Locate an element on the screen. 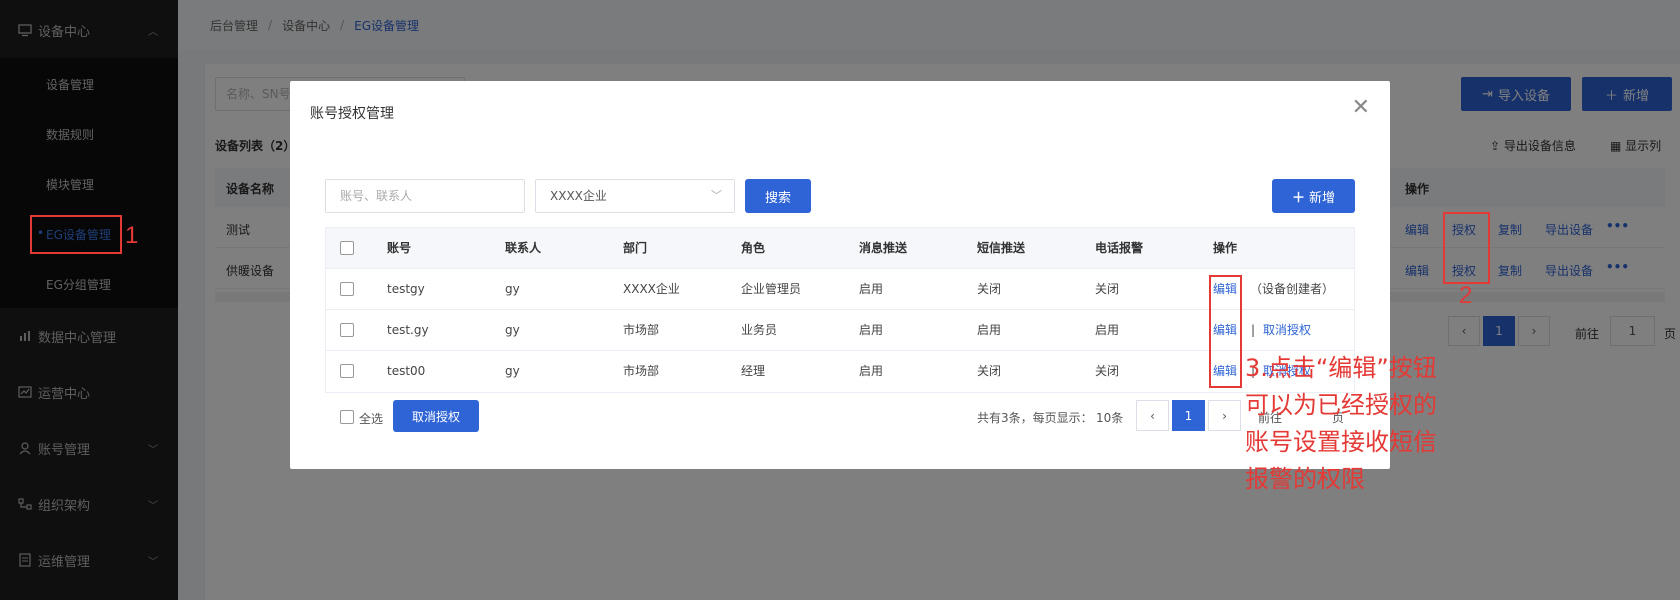  add-account-button: ＋新增 is located at coordinates (1313, 196).